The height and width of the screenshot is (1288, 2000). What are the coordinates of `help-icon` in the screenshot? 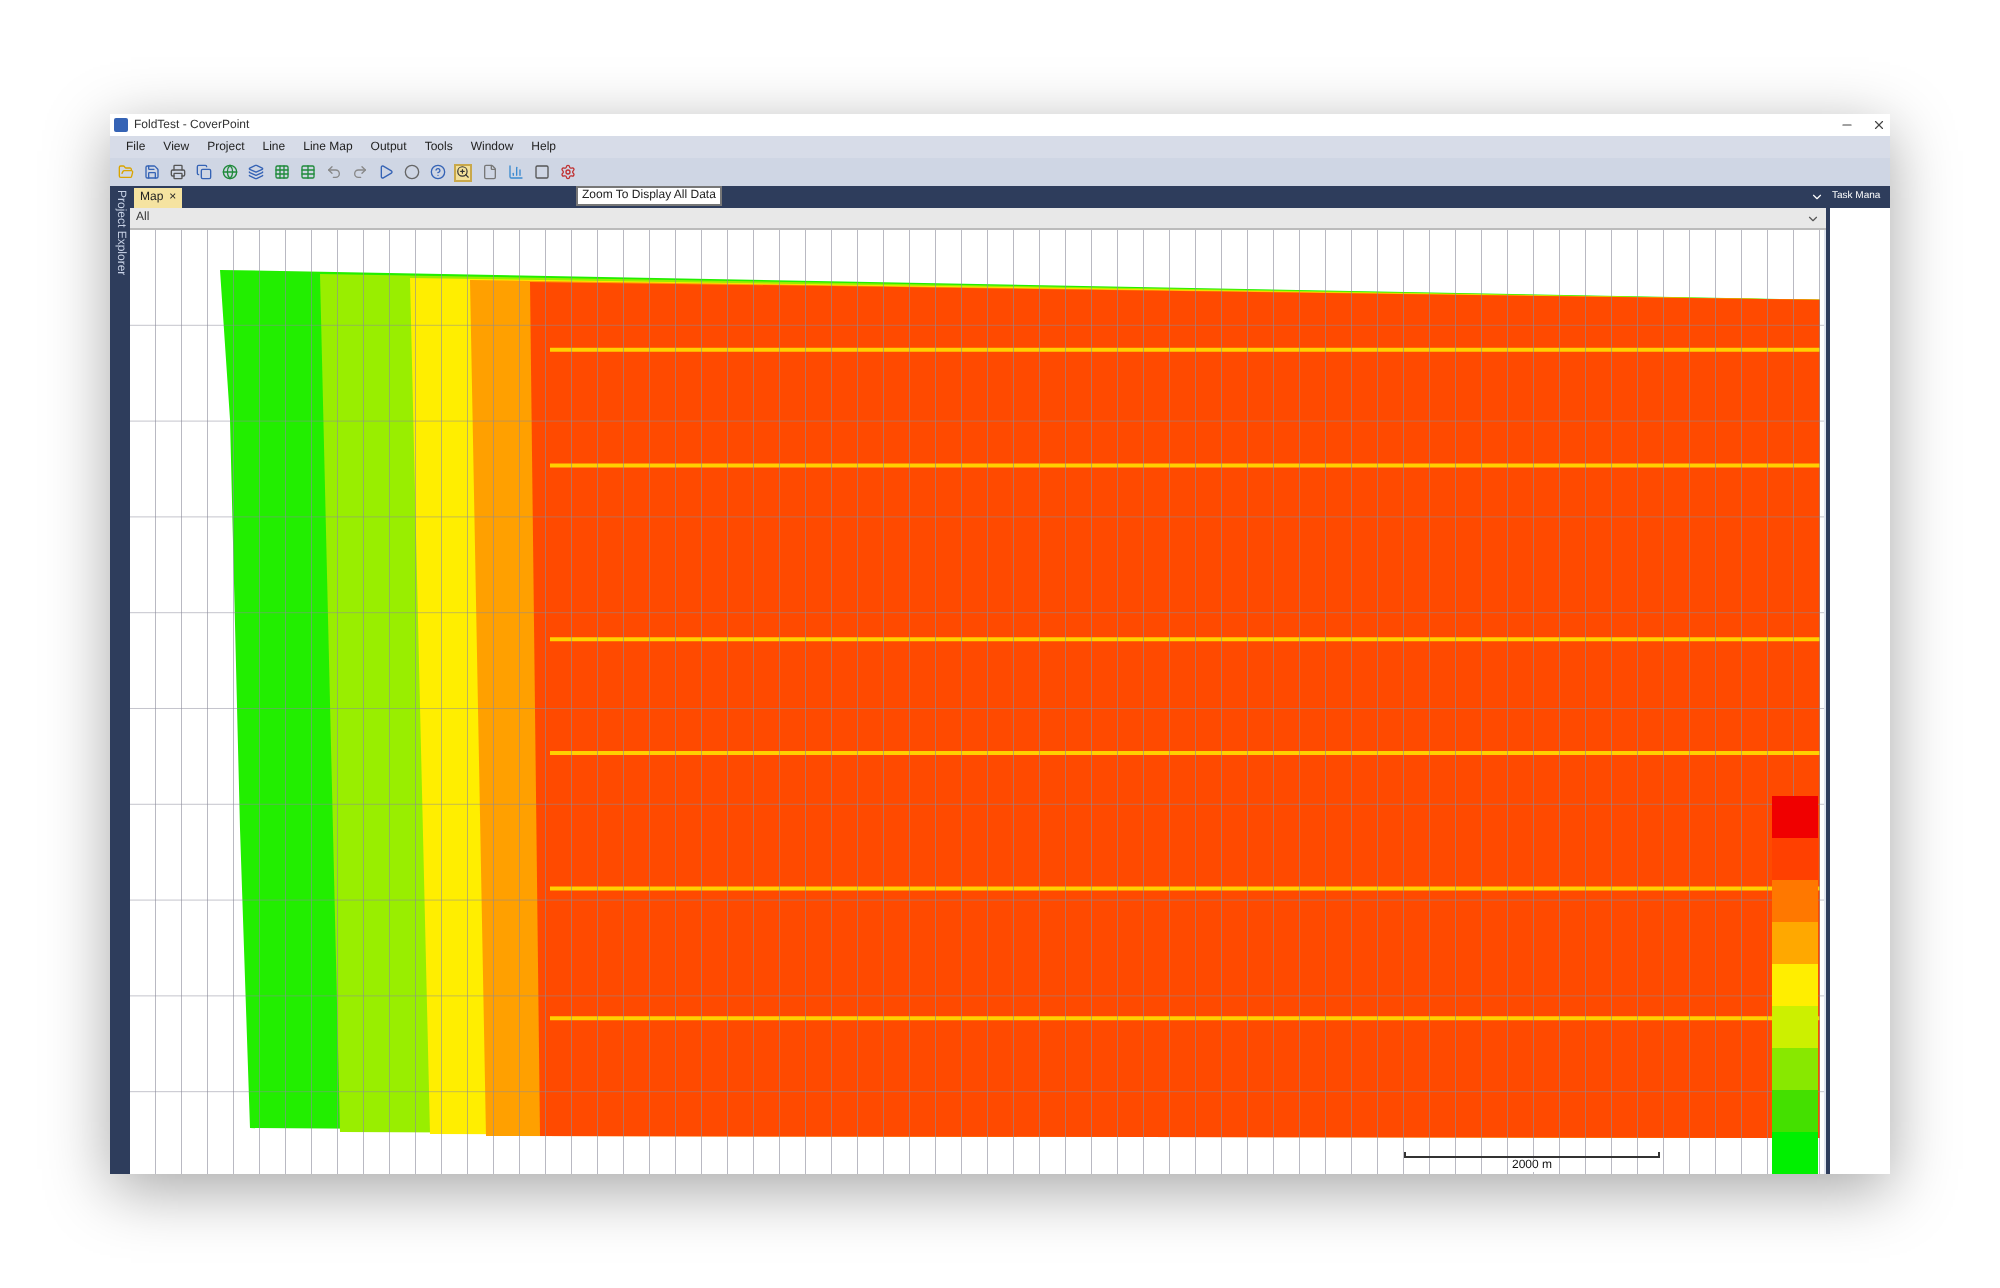 It's located at (437, 172).